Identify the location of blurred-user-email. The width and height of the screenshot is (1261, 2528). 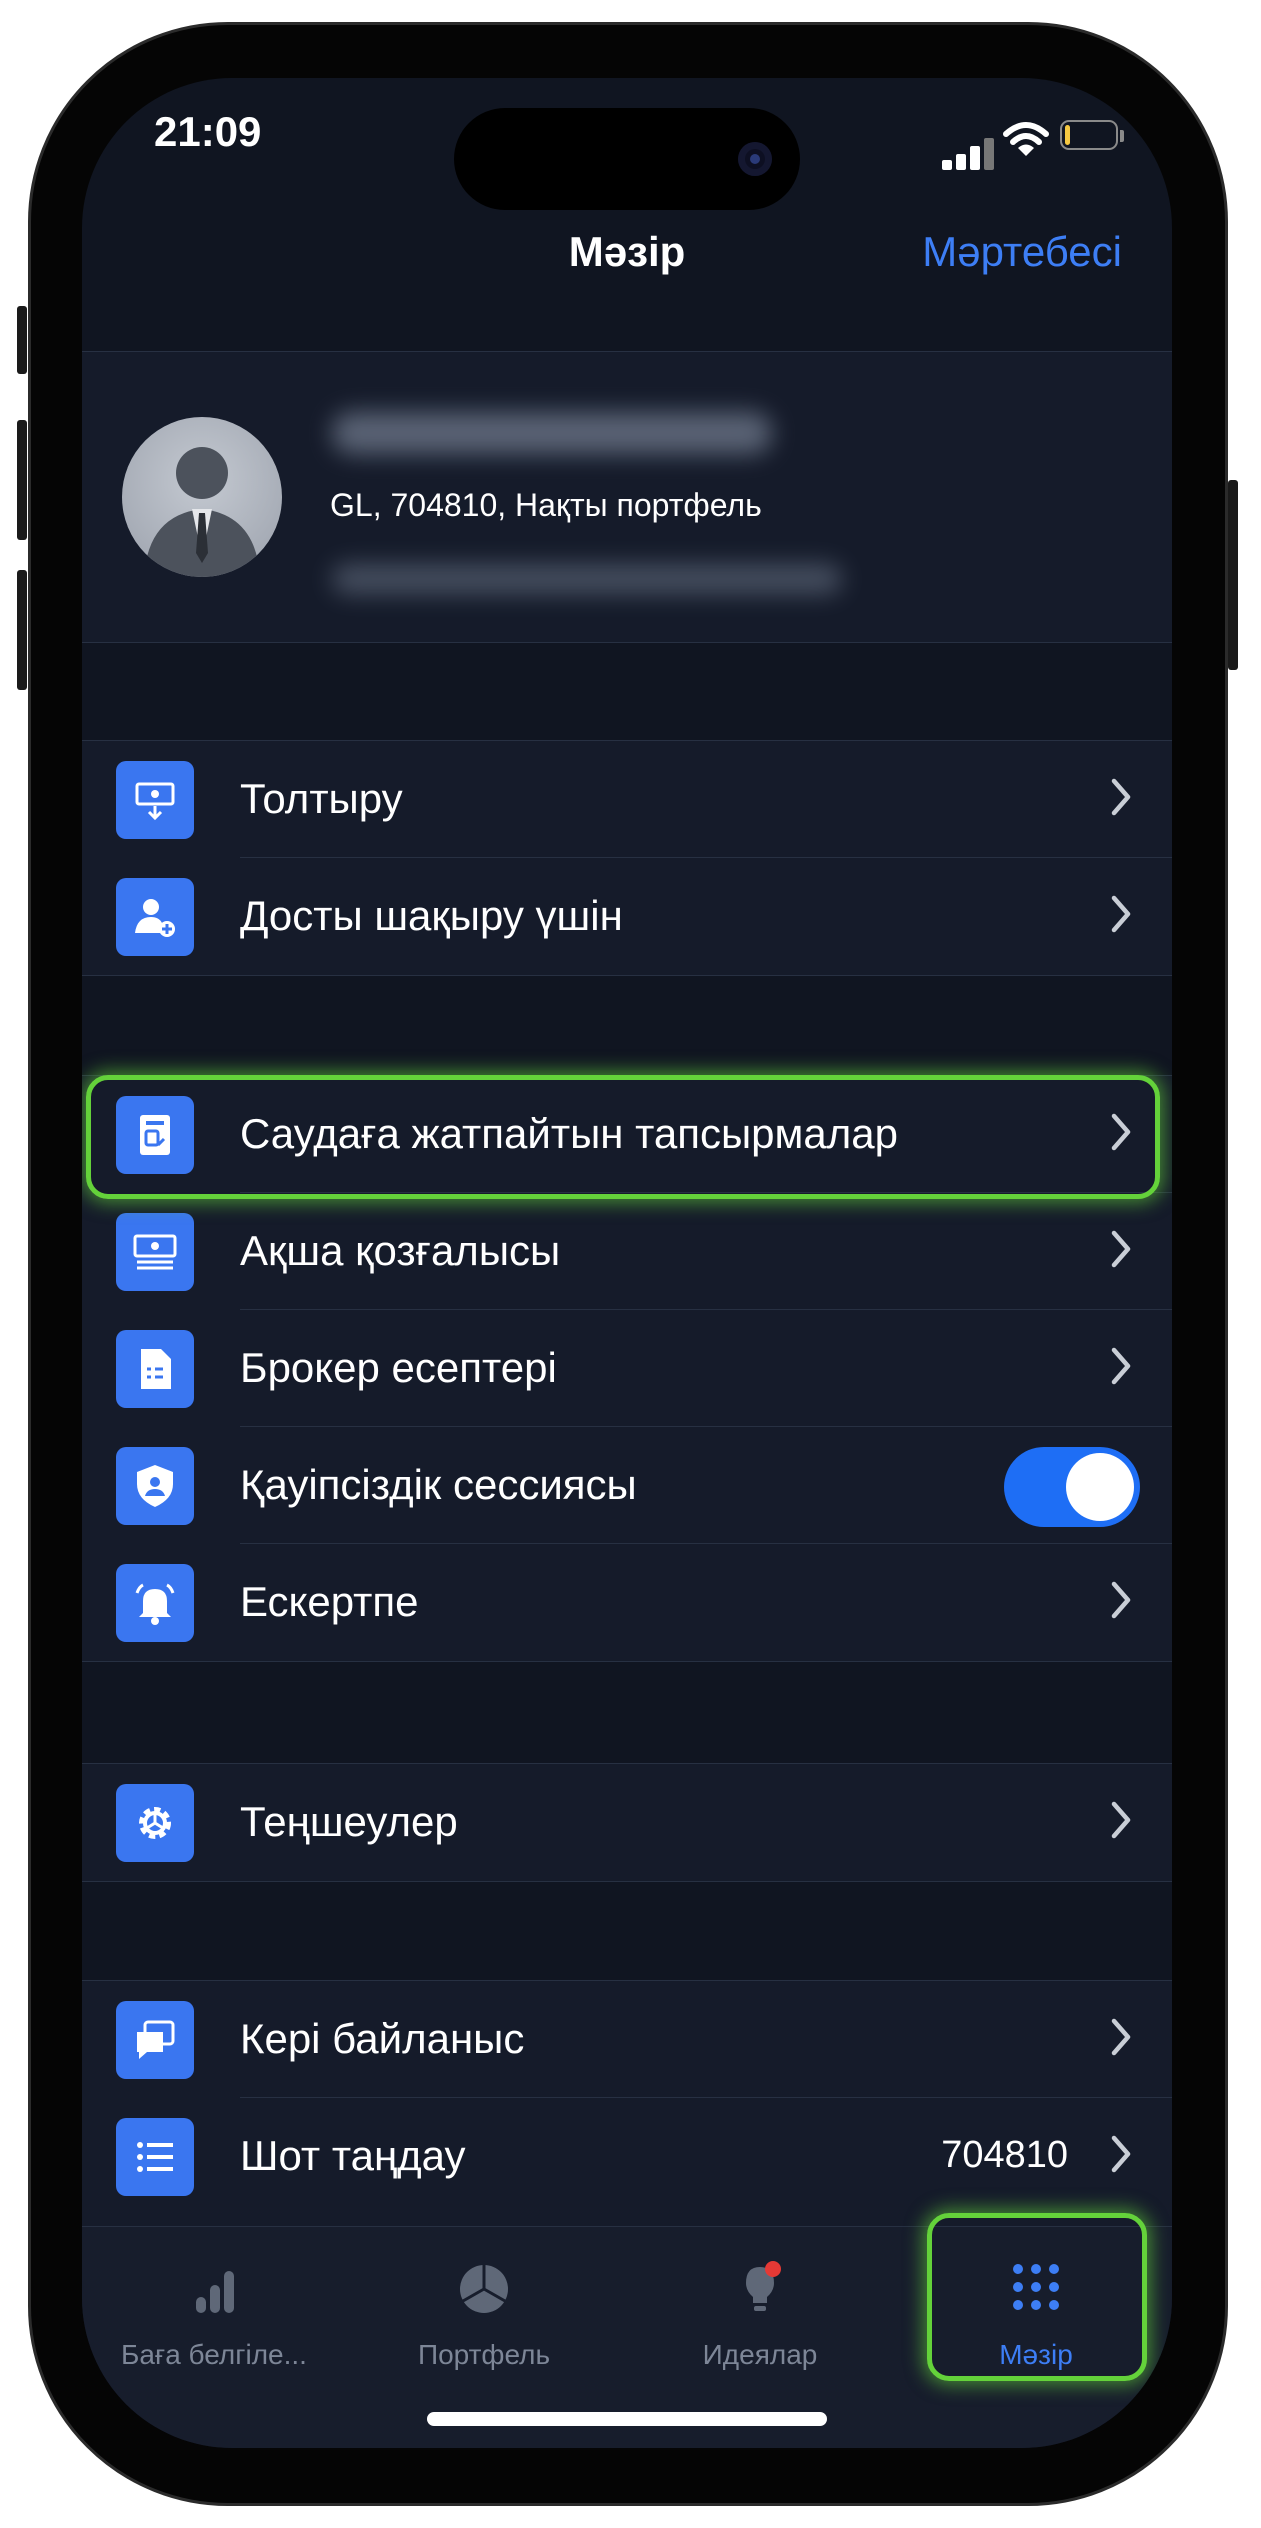
(587, 579).